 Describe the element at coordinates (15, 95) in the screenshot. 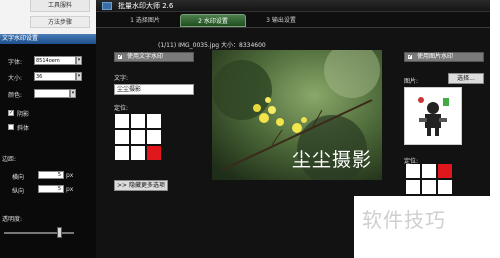

I see `color-label: 颜色:` at that location.